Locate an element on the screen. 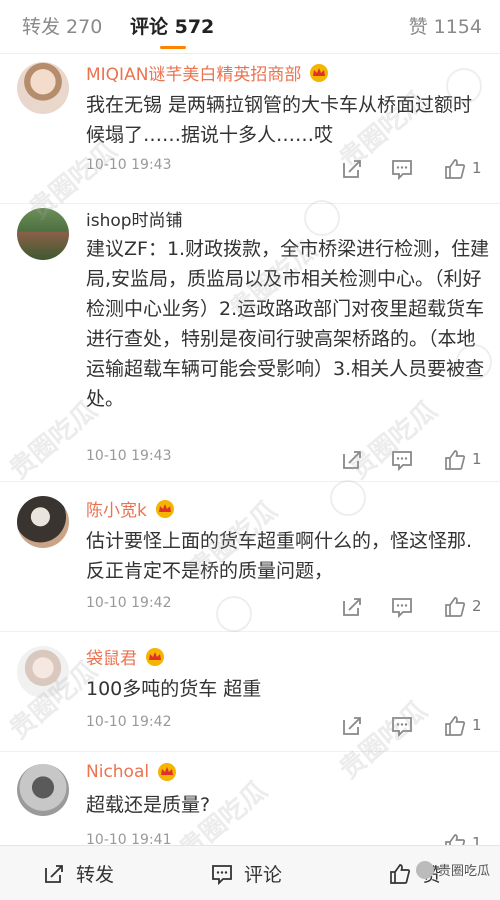 The height and width of the screenshot is (900, 500). wechat-account-name: 贵圈吃瓜 is located at coordinates (463, 871).